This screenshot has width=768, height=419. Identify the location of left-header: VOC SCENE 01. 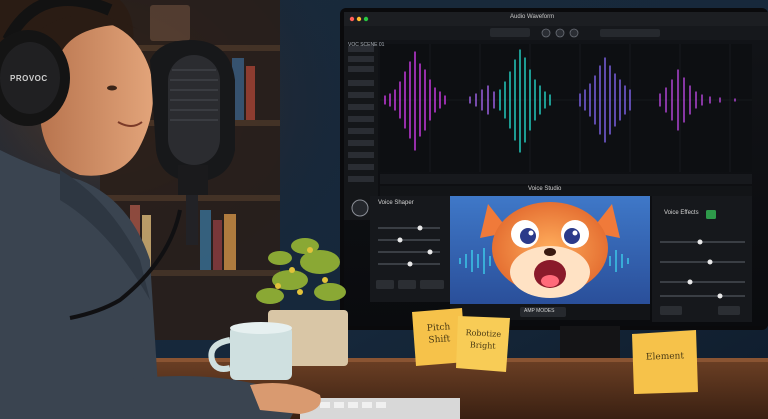
(366, 45).